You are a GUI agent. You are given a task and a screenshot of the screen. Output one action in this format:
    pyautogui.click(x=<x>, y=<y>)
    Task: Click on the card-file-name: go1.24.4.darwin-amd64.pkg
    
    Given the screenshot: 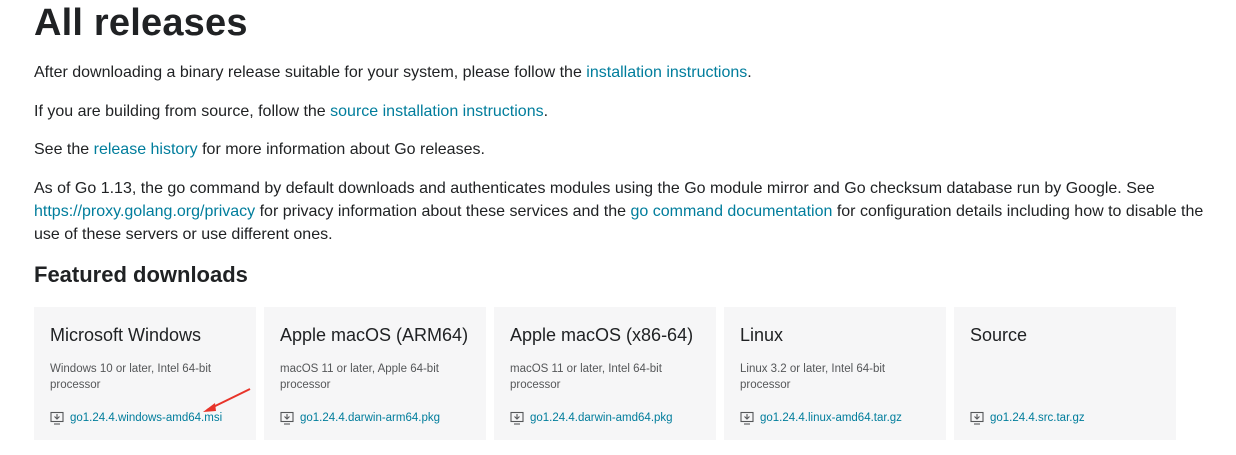 What is the action you would take?
    pyautogui.click(x=601, y=418)
    